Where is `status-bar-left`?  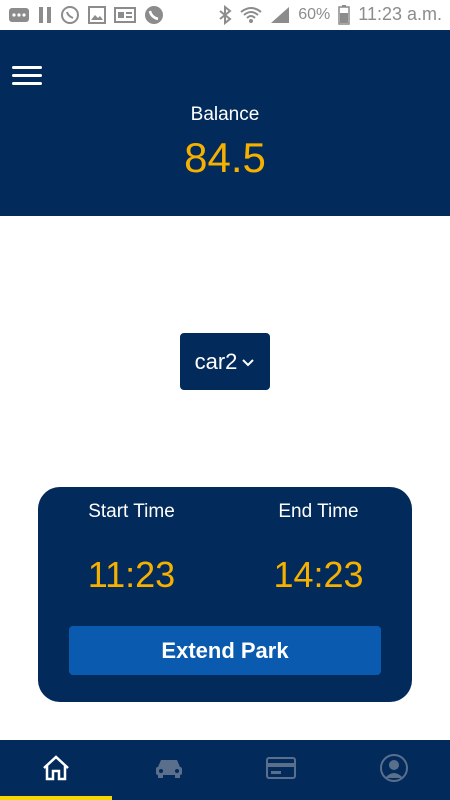
status-bar-left is located at coordinates (86, 15).